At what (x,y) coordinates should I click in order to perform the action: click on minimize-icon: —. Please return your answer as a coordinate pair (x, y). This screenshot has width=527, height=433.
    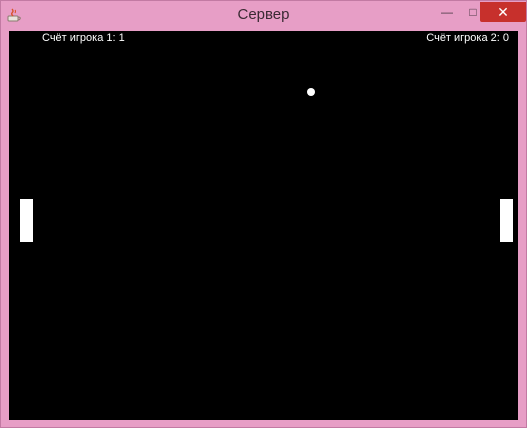
    Looking at the image, I should click on (447, 12).